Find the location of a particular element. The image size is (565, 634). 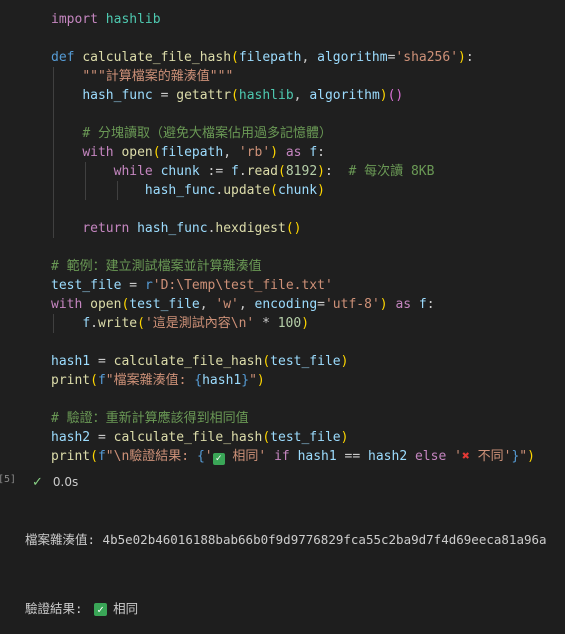

code-line: print(f"檔案雜湊值: {hash1}") is located at coordinates (293, 380).